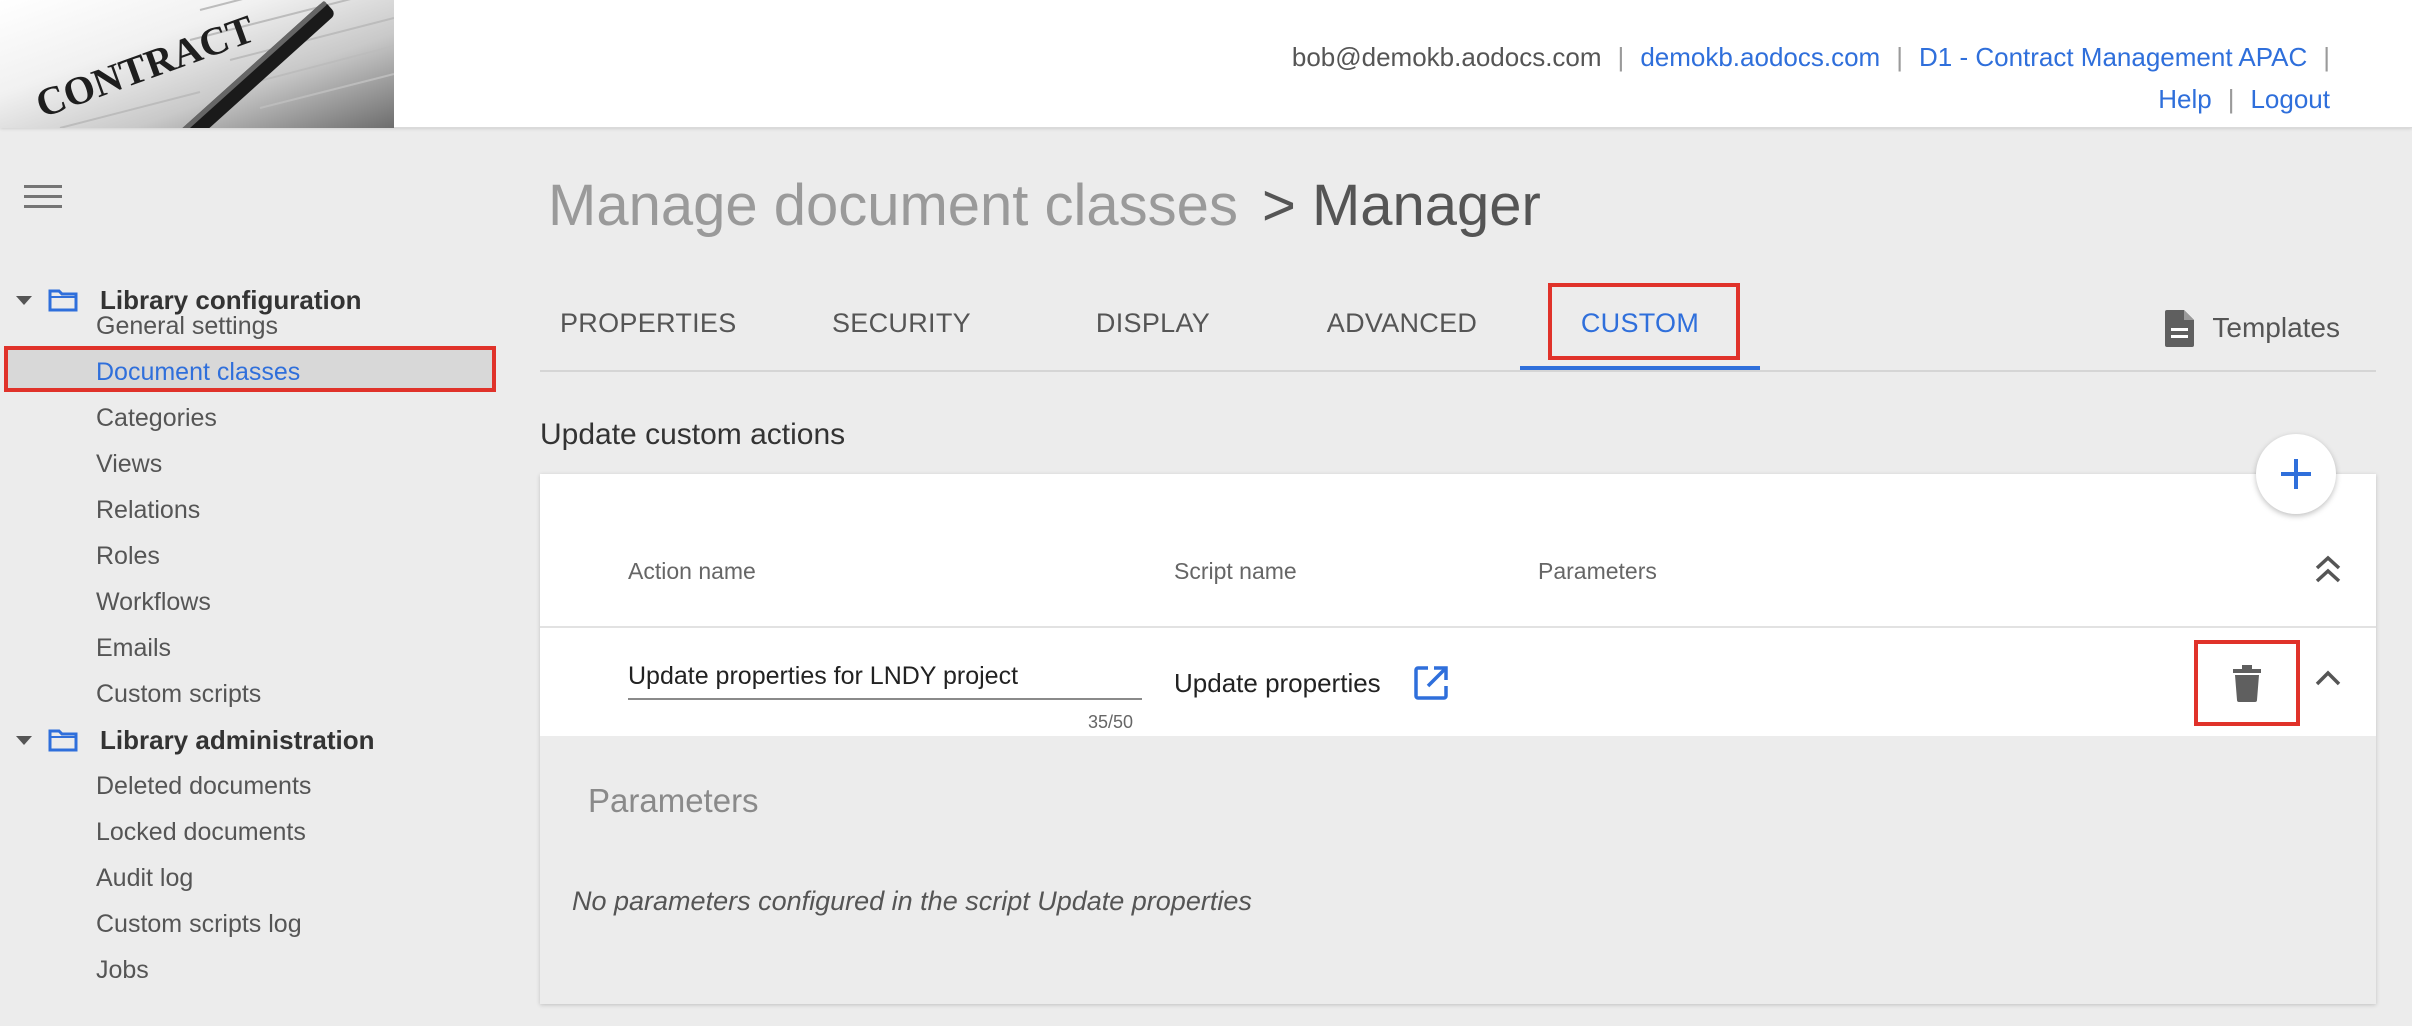  What do you see at coordinates (2180, 328) in the screenshot?
I see `document-icon` at bounding box center [2180, 328].